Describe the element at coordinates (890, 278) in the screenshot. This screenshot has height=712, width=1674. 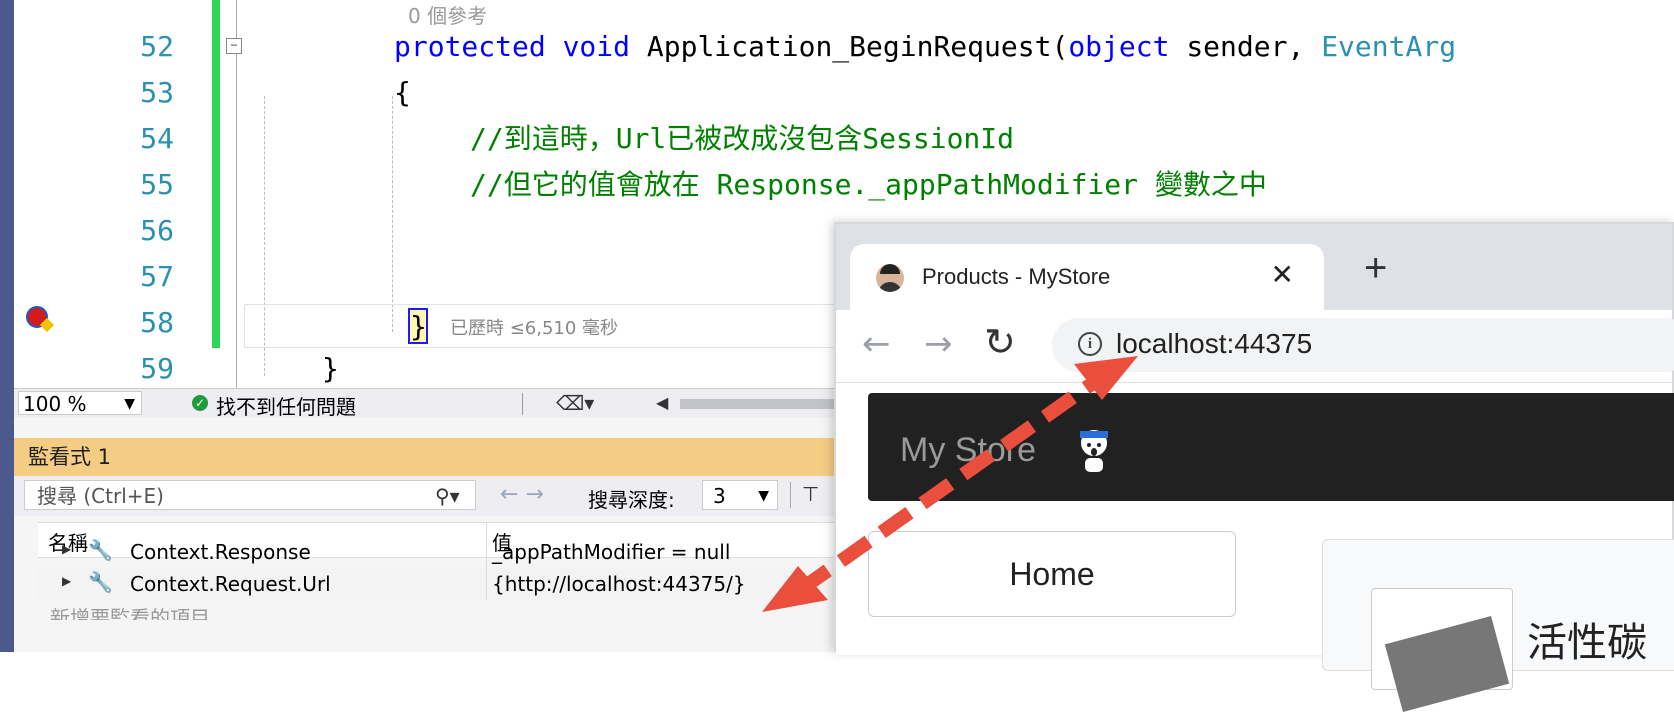
I see `favicon-avatar-icon` at that location.